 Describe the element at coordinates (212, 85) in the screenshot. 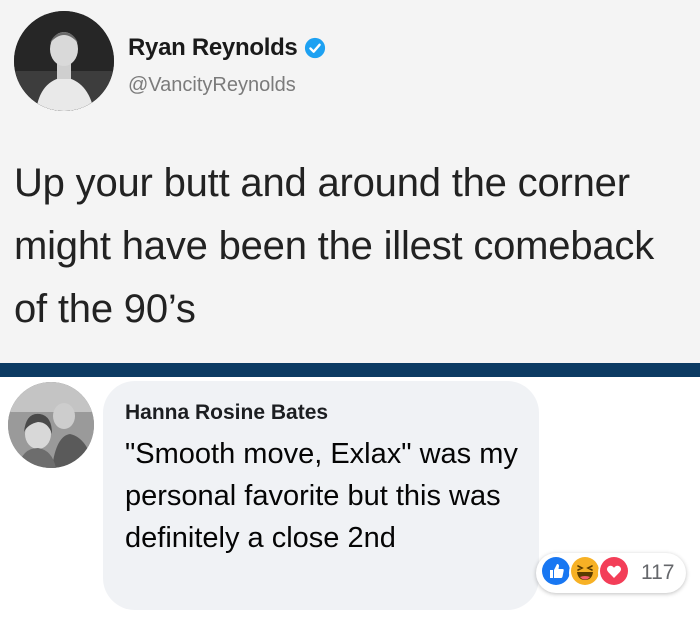

I see `tweet-author-handle: @VancityReynolds` at that location.